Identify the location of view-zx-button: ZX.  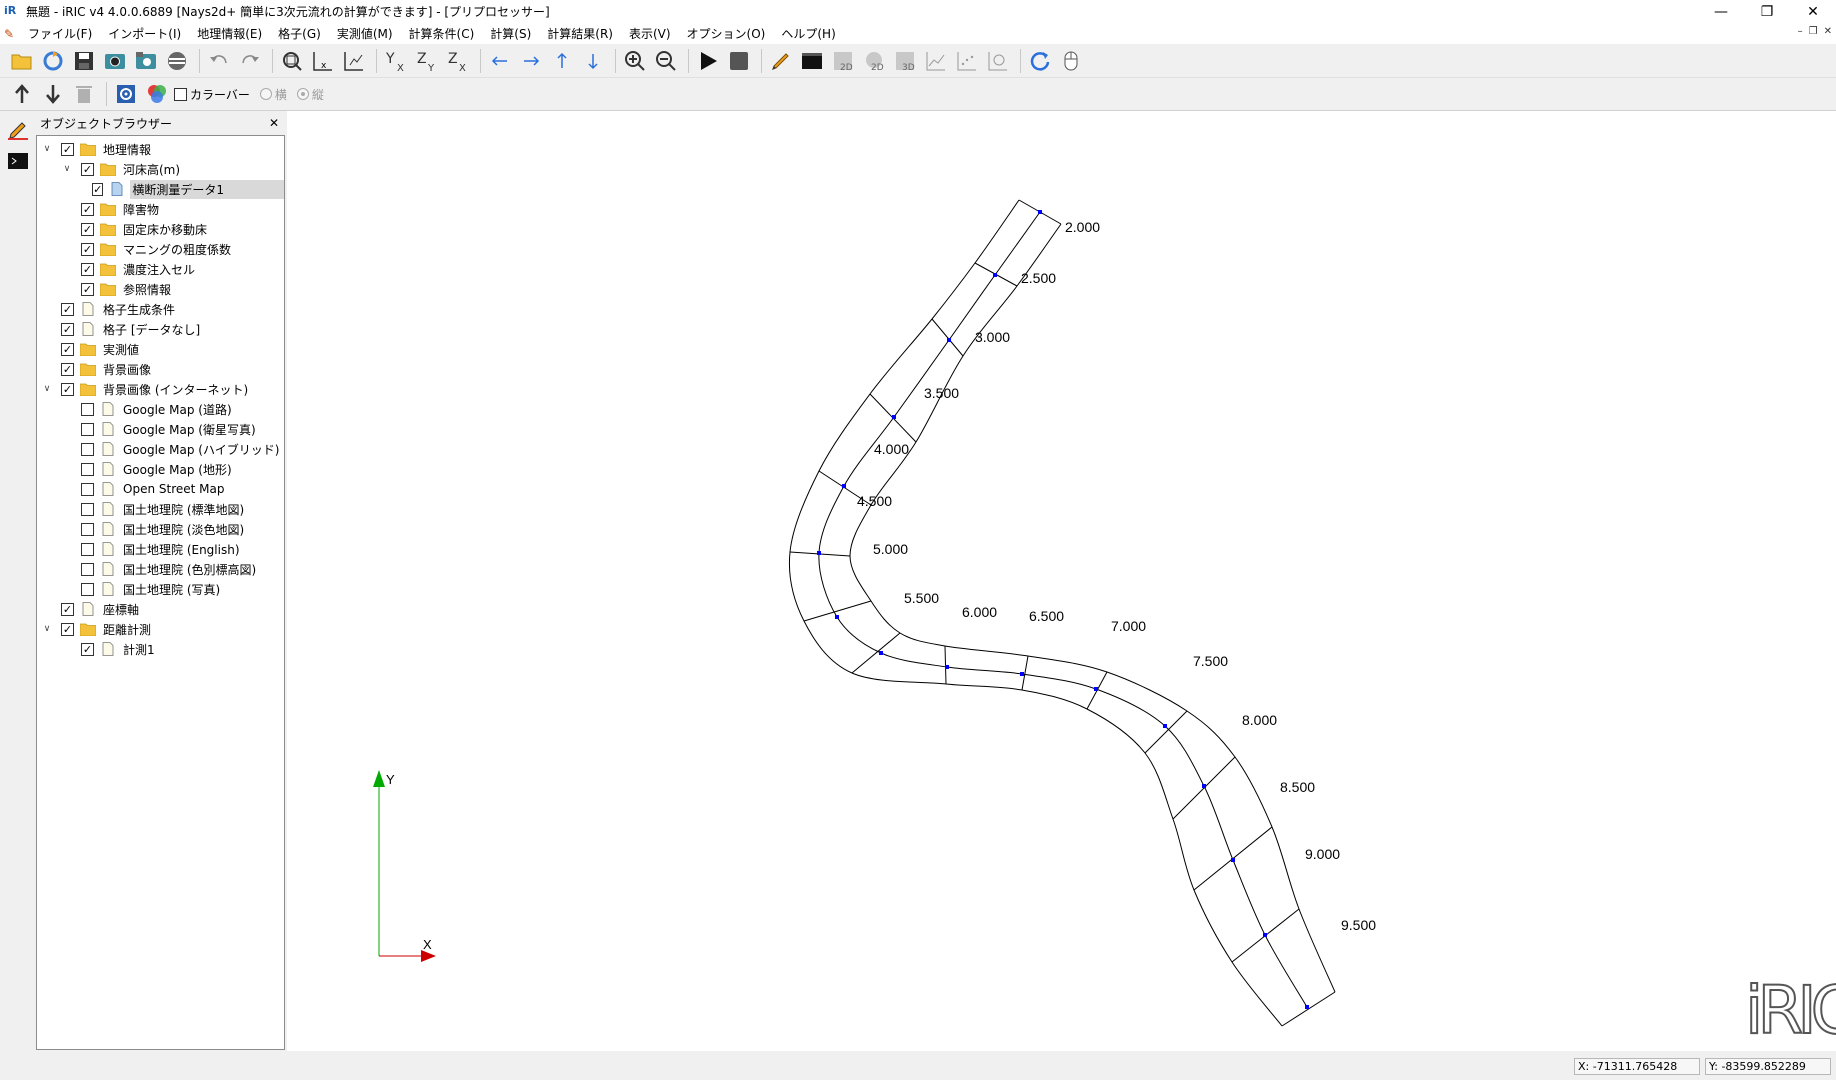
(457, 60).